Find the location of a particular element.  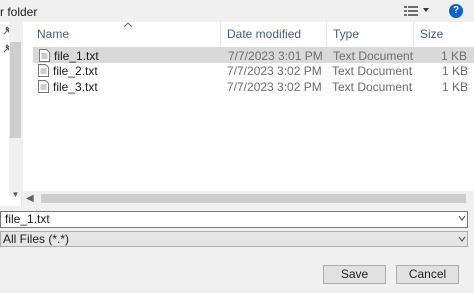

navigation-scrollbar-thumb is located at coordinates (15, 90).